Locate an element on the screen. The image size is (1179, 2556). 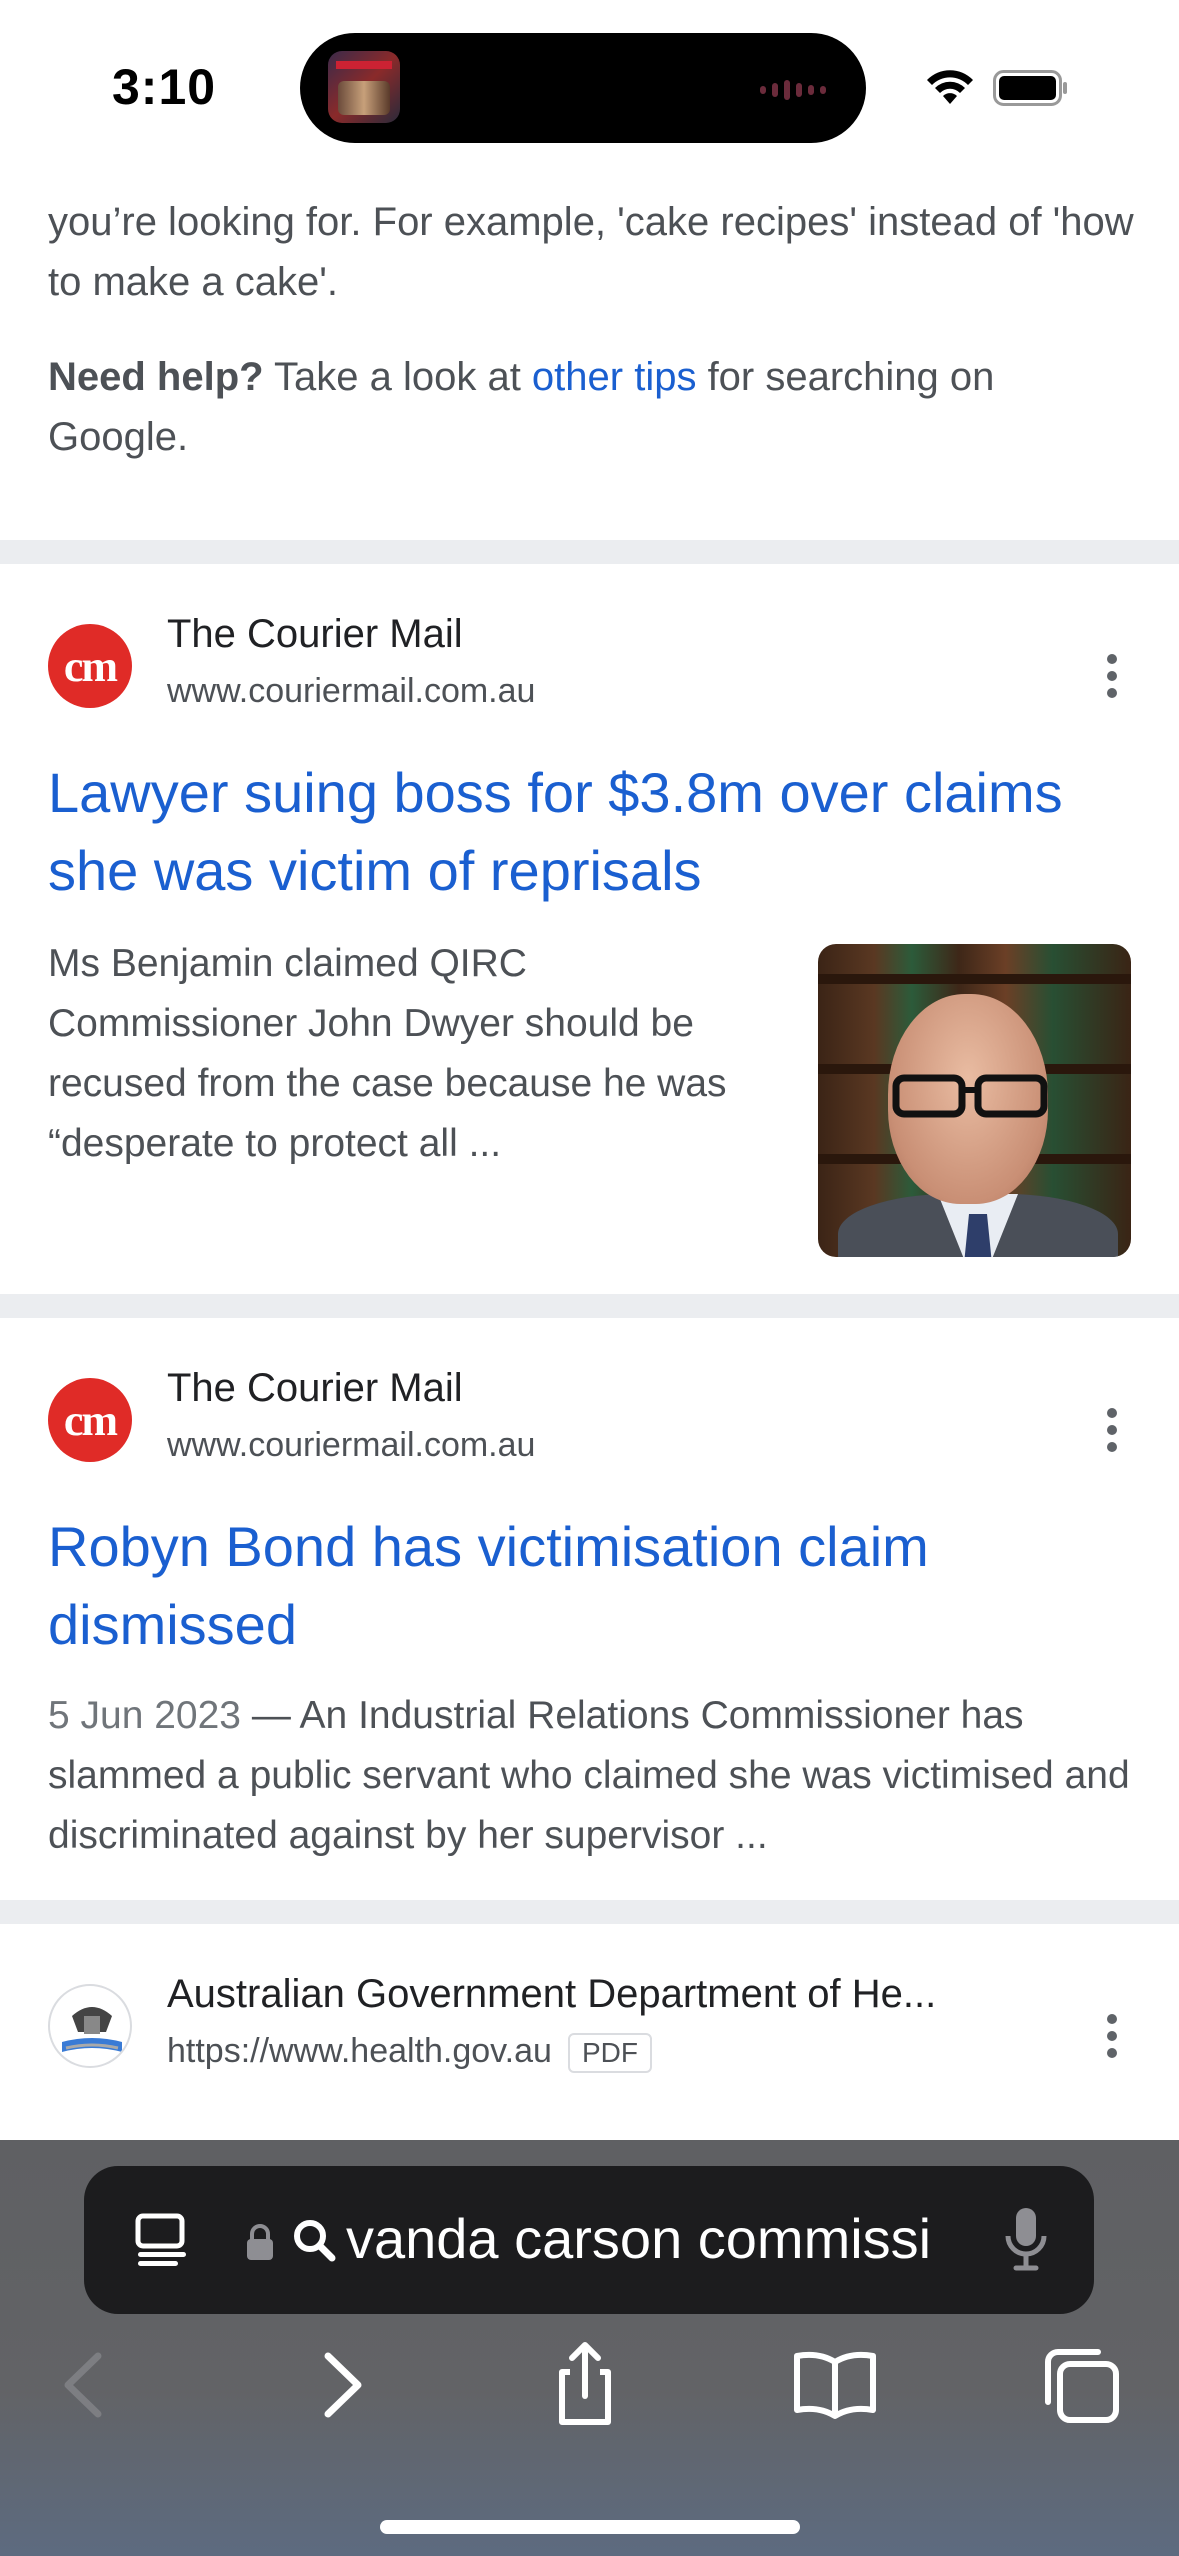
home-indicator is located at coordinates (590, 2527).